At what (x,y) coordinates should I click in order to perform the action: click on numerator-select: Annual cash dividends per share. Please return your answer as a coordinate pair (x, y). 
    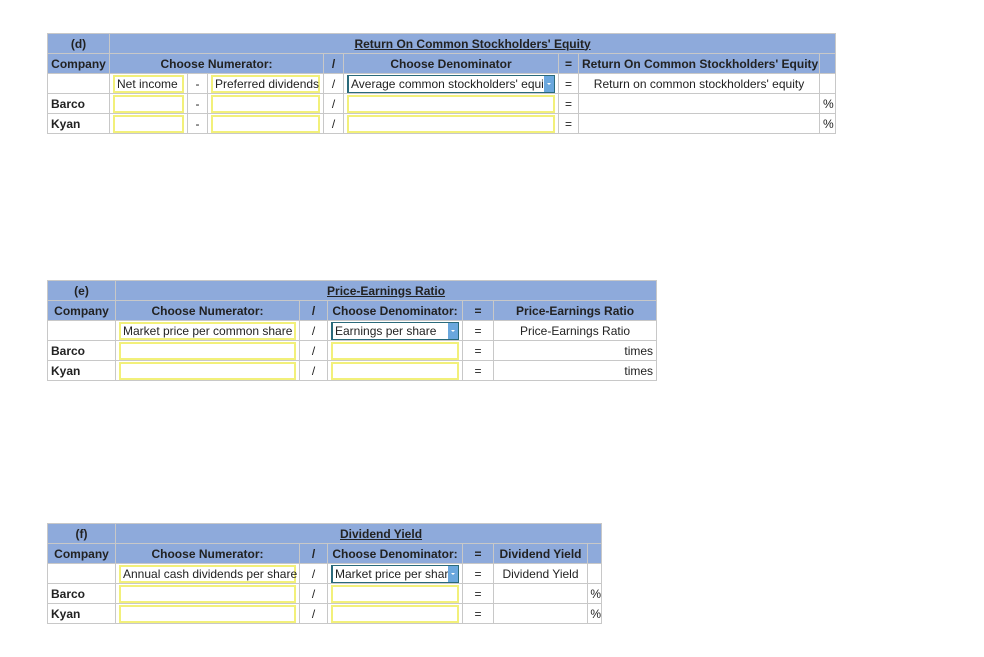
    Looking at the image, I should click on (208, 573).